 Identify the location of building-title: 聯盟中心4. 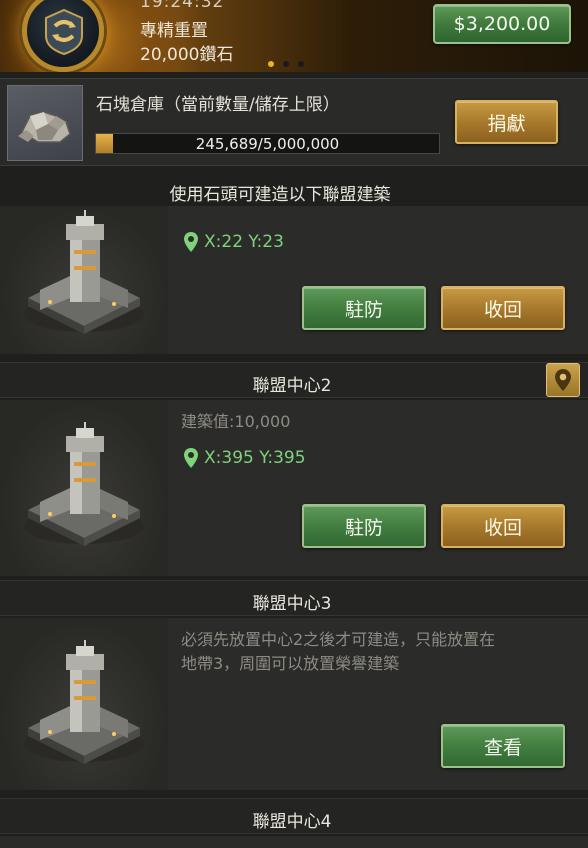
(292, 822).